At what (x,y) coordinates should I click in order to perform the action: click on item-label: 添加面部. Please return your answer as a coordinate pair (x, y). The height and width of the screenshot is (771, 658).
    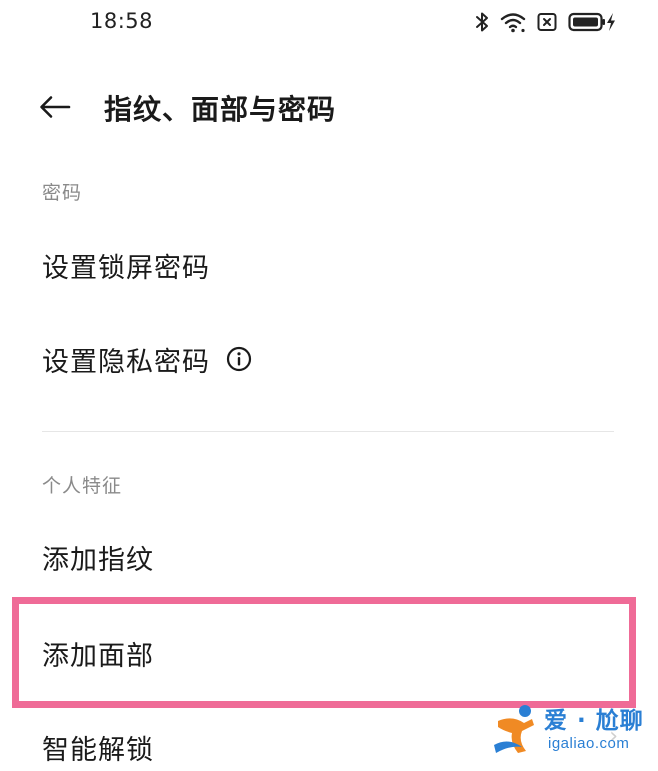
    Looking at the image, I should click on (98, 656).